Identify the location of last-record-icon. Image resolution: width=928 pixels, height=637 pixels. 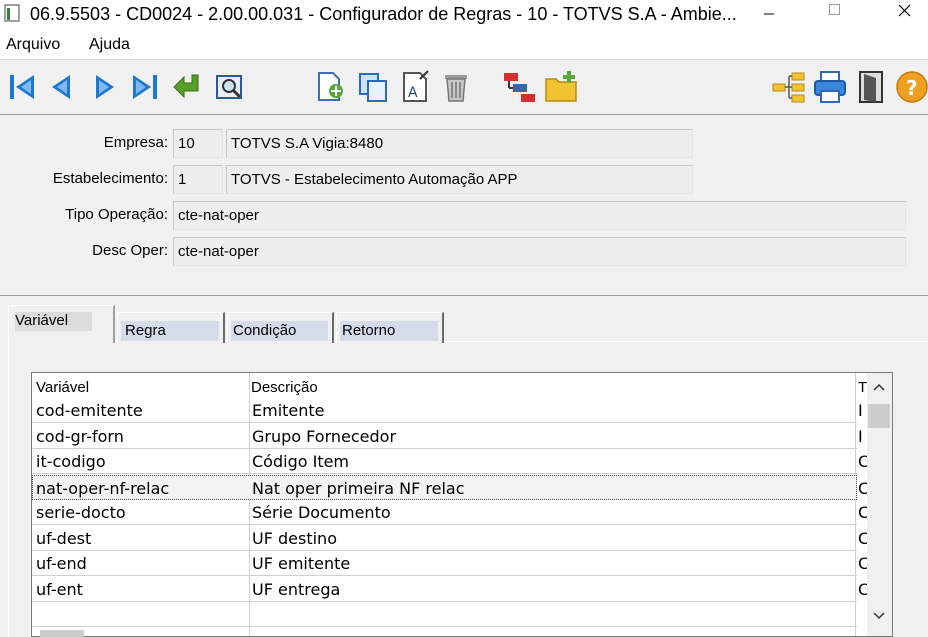
(145, 87).